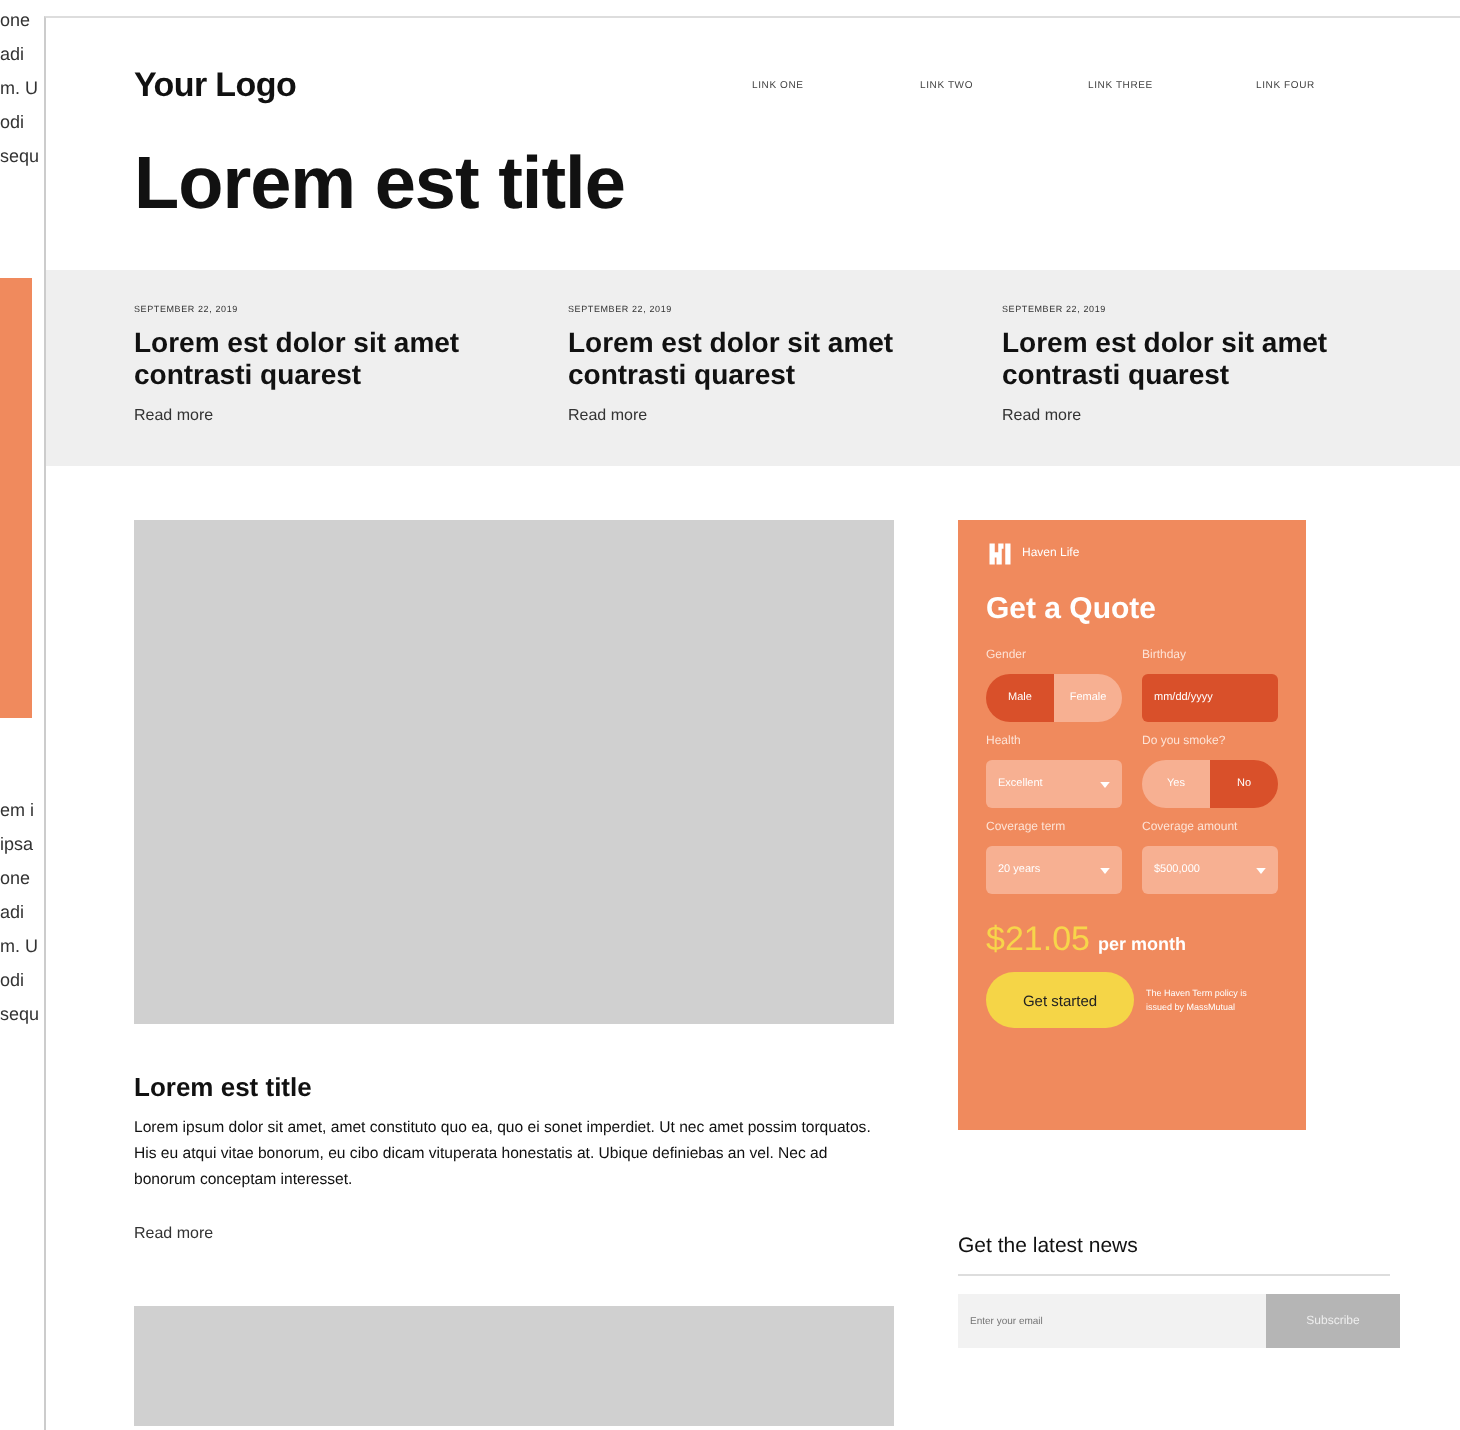 The height and width of the screenshot is (1430, 1460). What do you see at coordinates (380, 184) in the screenshot?
I see `page-title: Lorem est title` at bounding box center [380, 184].